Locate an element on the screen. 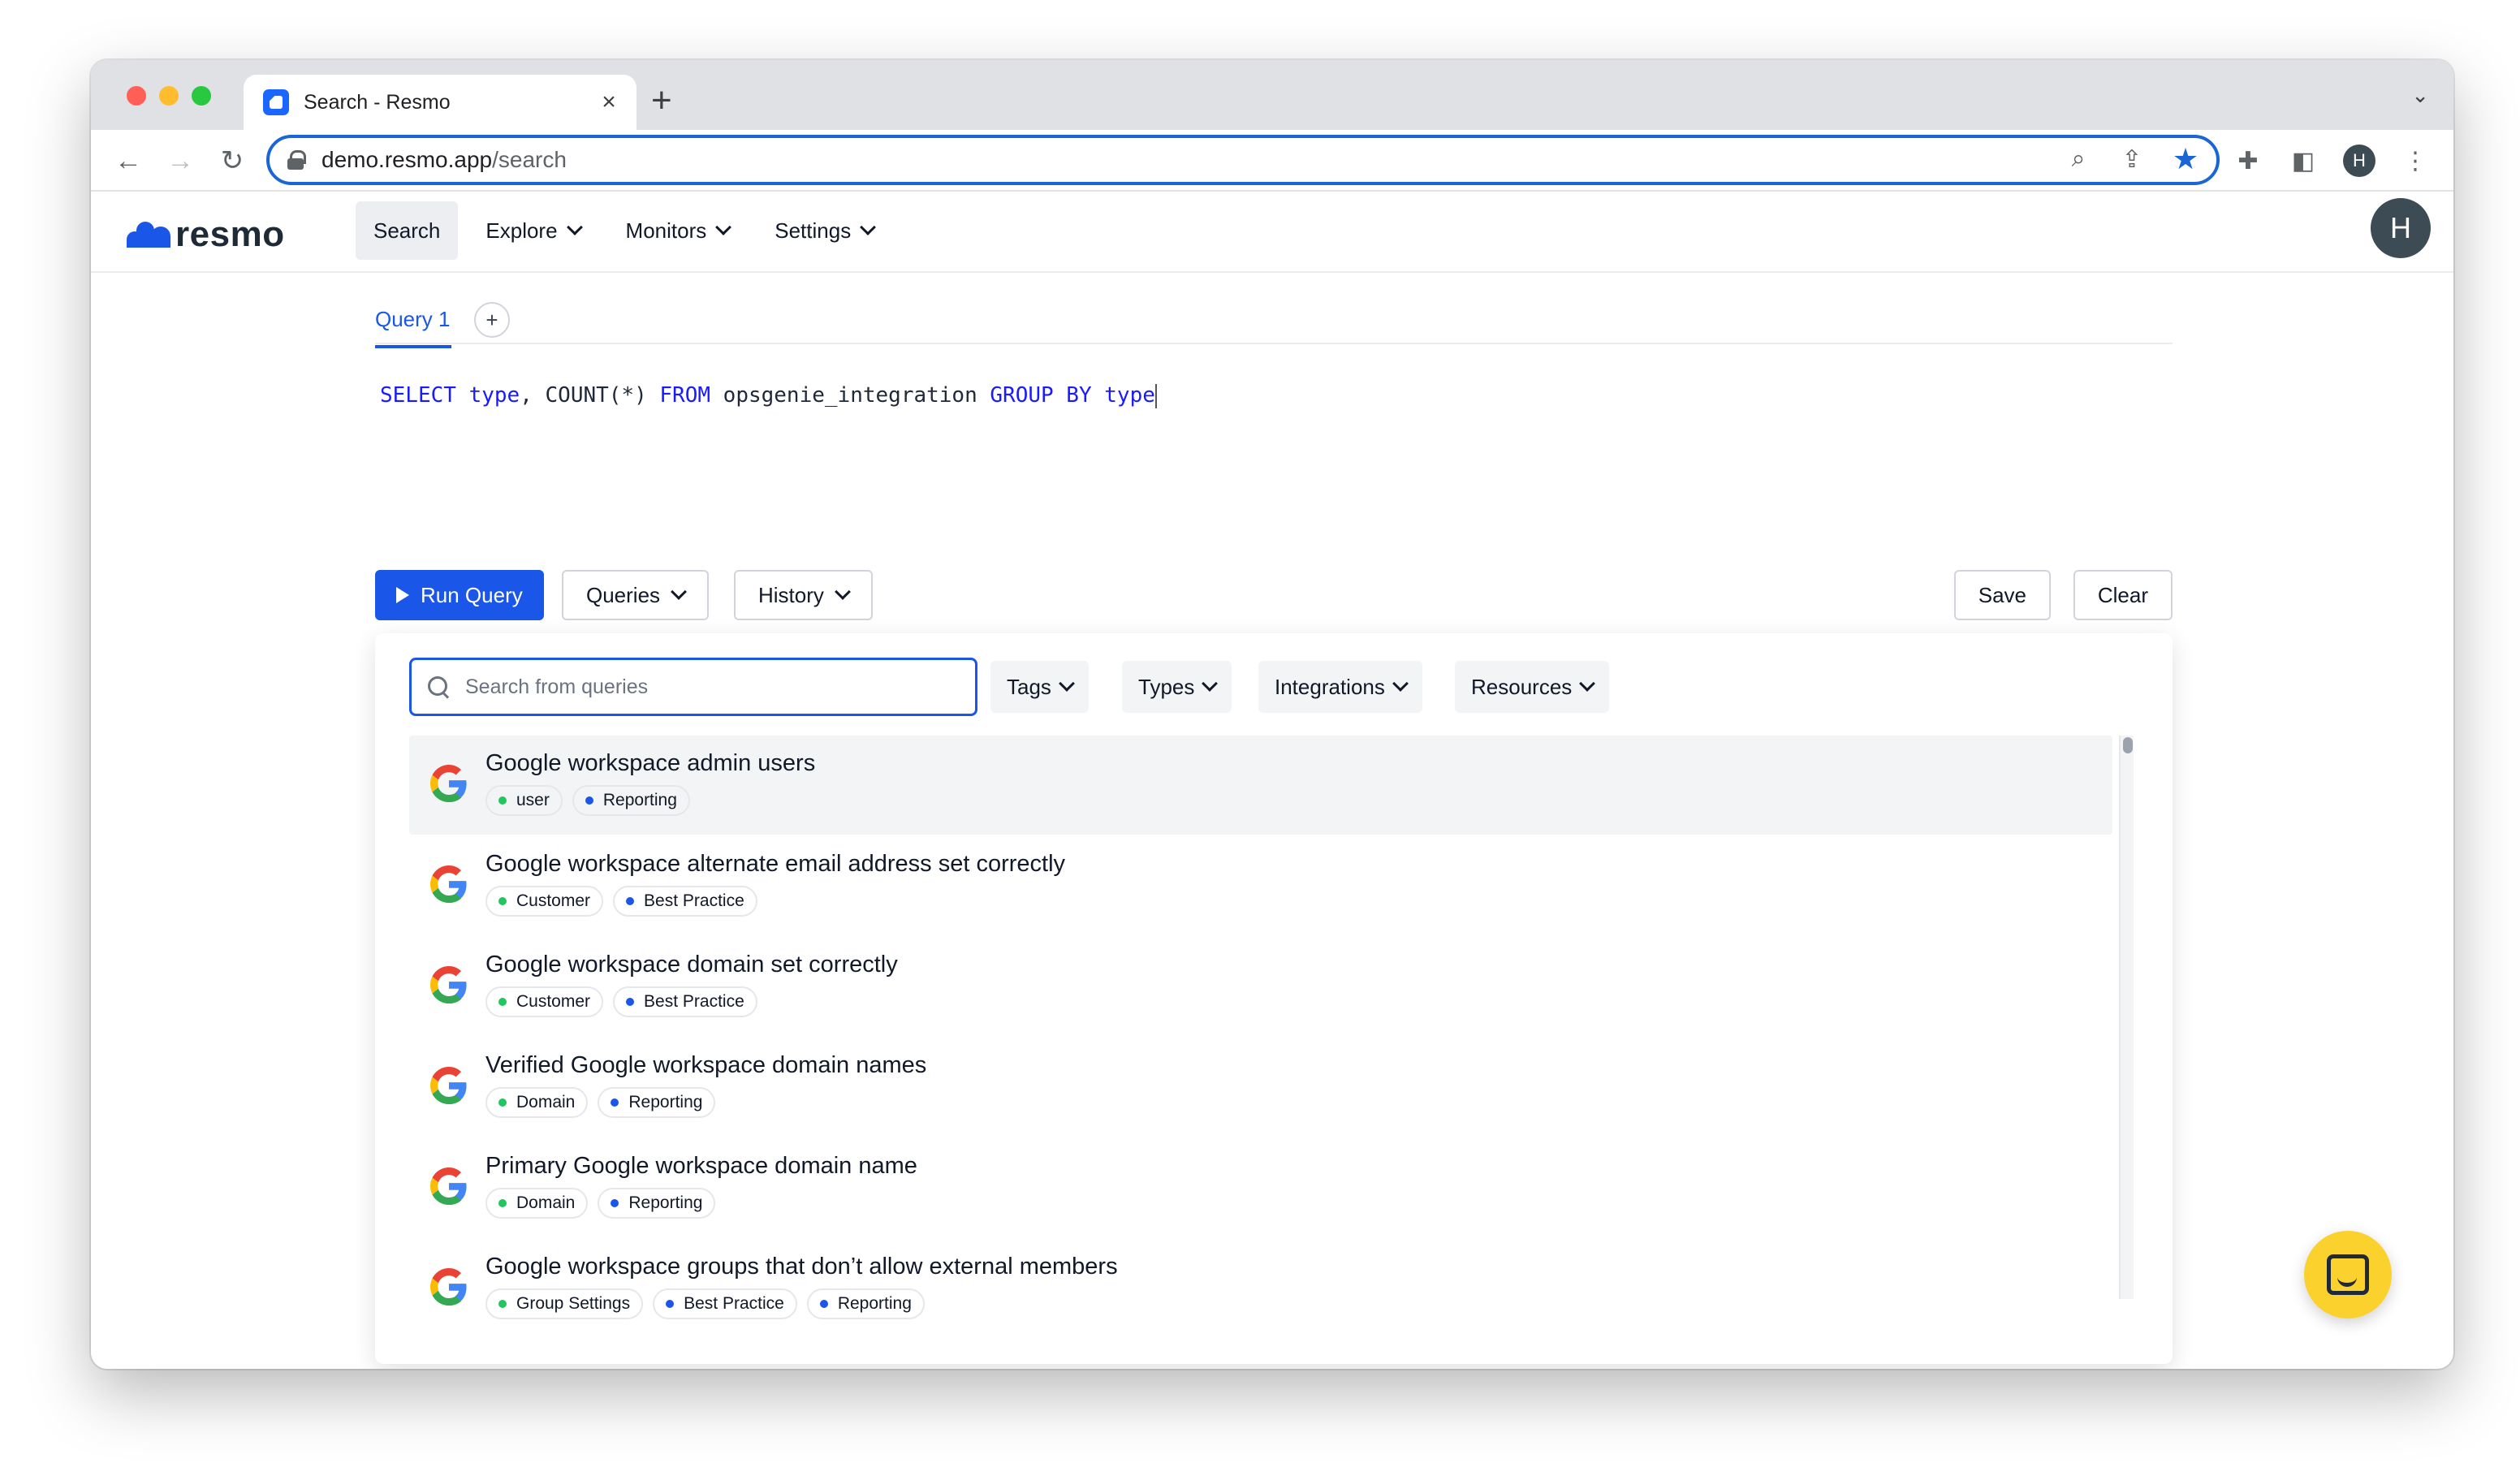  clear-button: Clear is located at coordinates (2123, 595).